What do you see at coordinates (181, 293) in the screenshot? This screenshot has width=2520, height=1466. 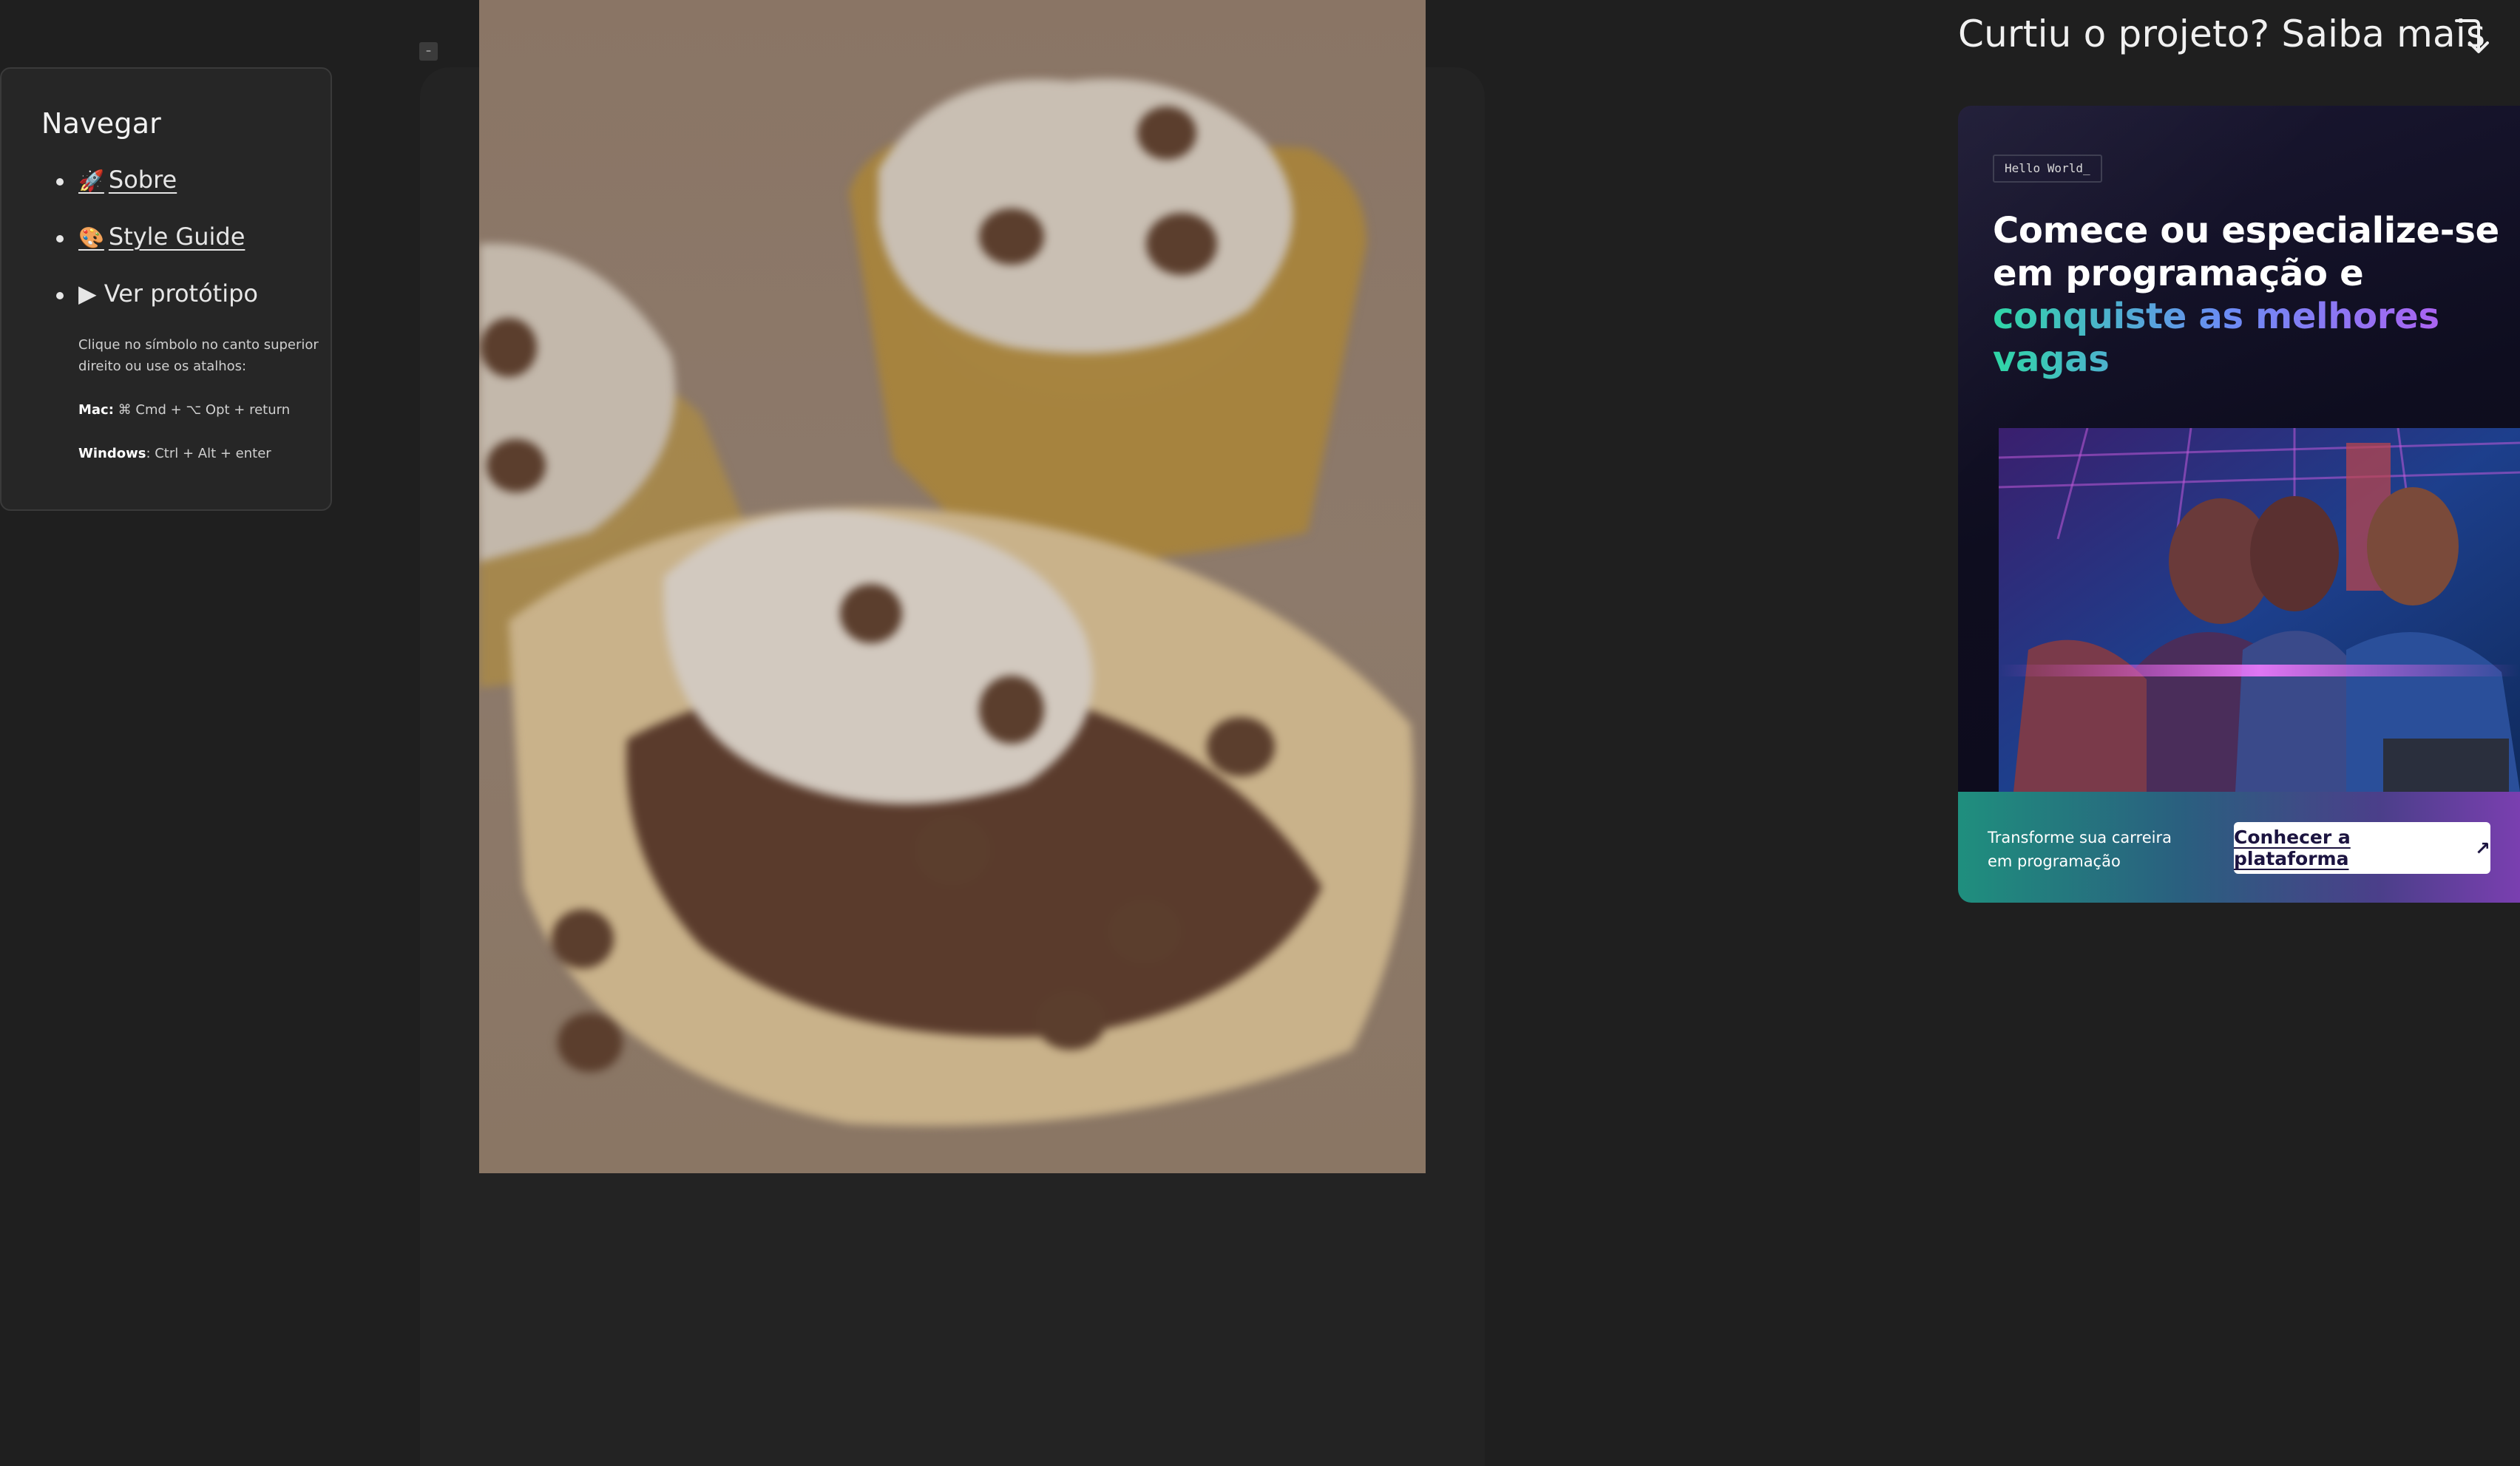 I see `prototype-label: Ver protótipo` at bounding box center [181, 293].